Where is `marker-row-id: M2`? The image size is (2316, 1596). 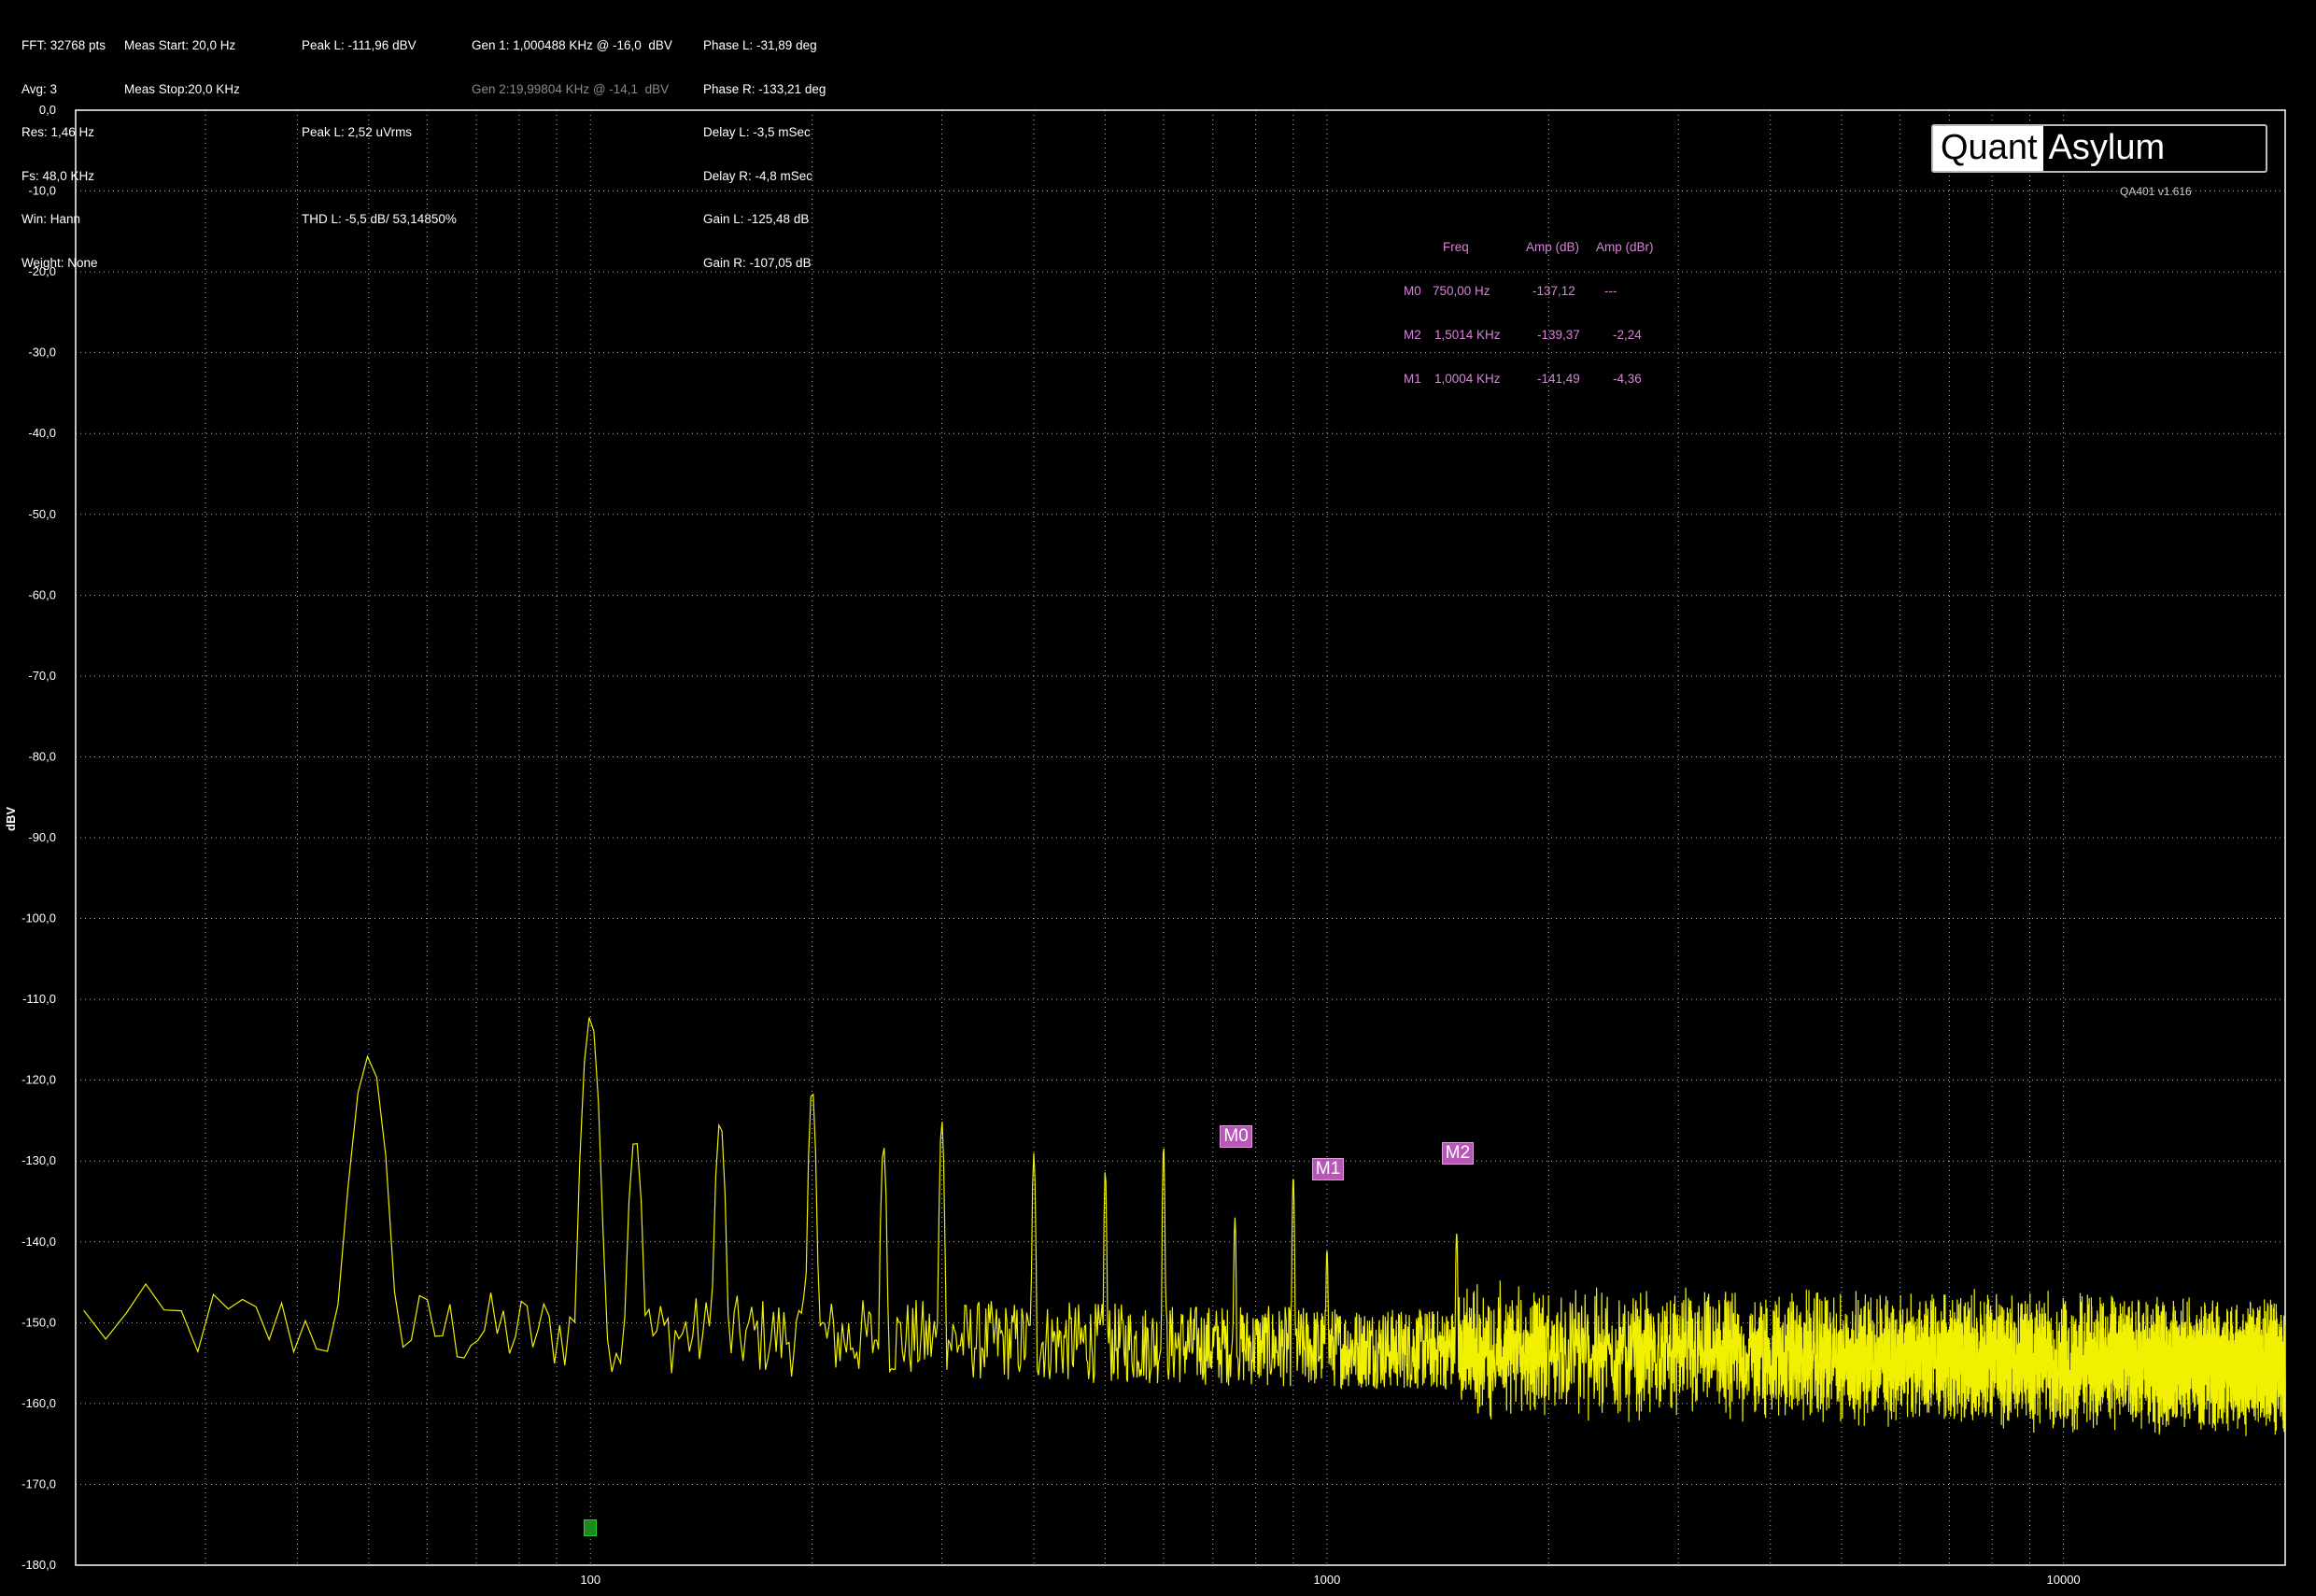
marker-row-id: M2 is located at coordinates (1412, 335).